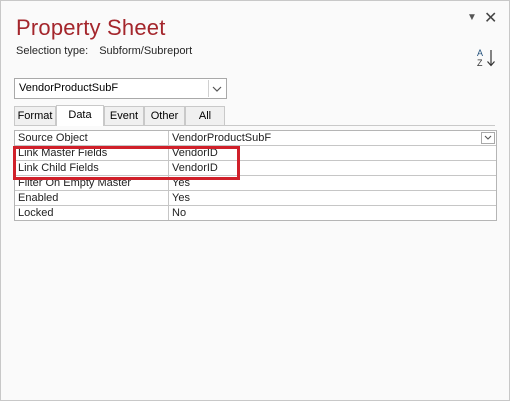 This screenshot has width=510, height=401. I want to click on chevron-down-icon: ▼, so click(472, 17).